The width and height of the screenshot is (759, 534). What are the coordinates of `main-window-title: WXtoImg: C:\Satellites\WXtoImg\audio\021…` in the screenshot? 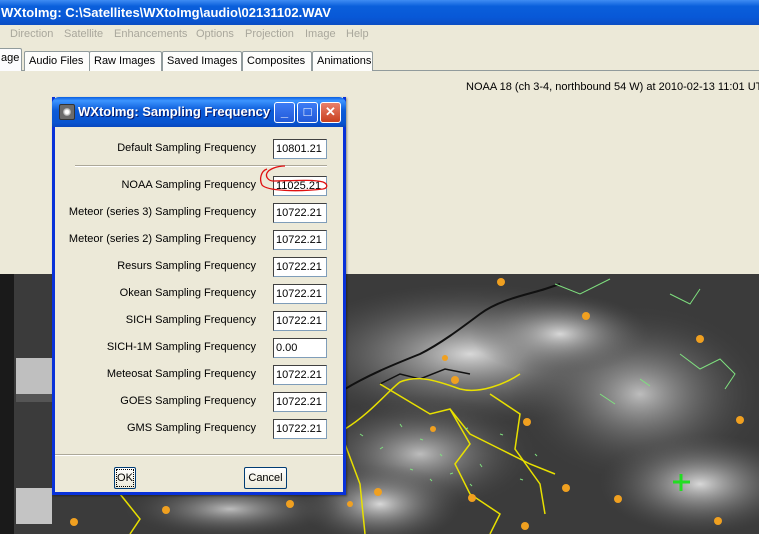 It's located at (379, 12).